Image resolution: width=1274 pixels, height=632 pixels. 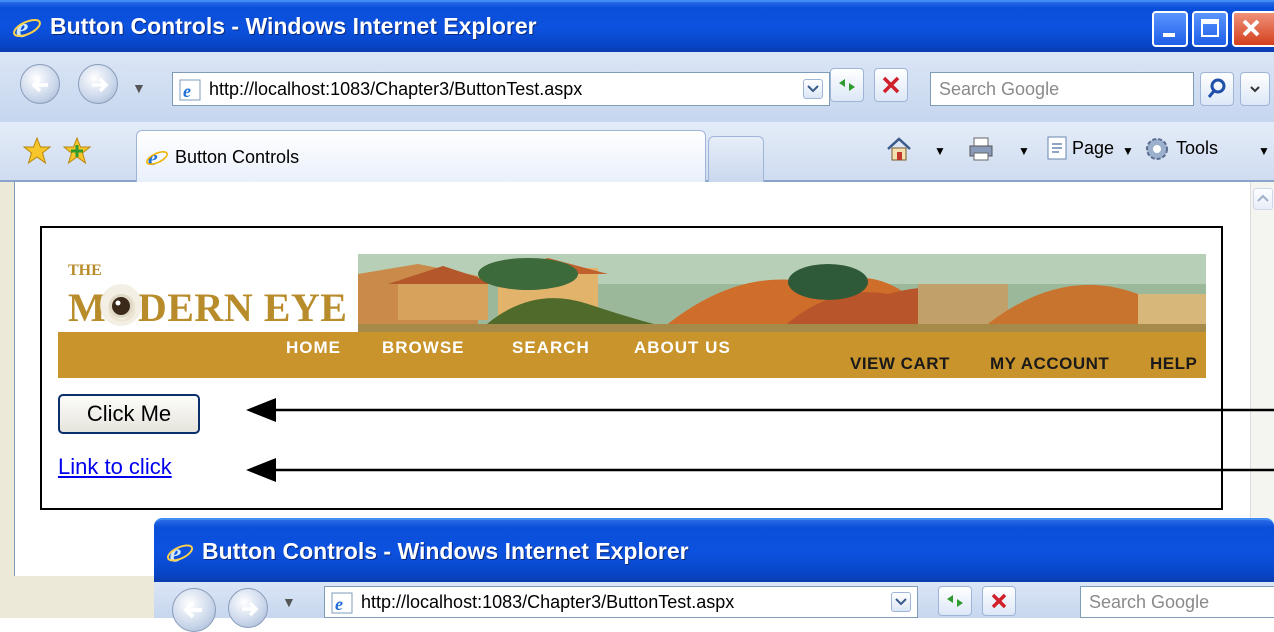 What do you see at coordinates (289, 602) in the screenshot?
I see `second-recent-pages-dropdown: ▼` at bounding box center [289, 602].